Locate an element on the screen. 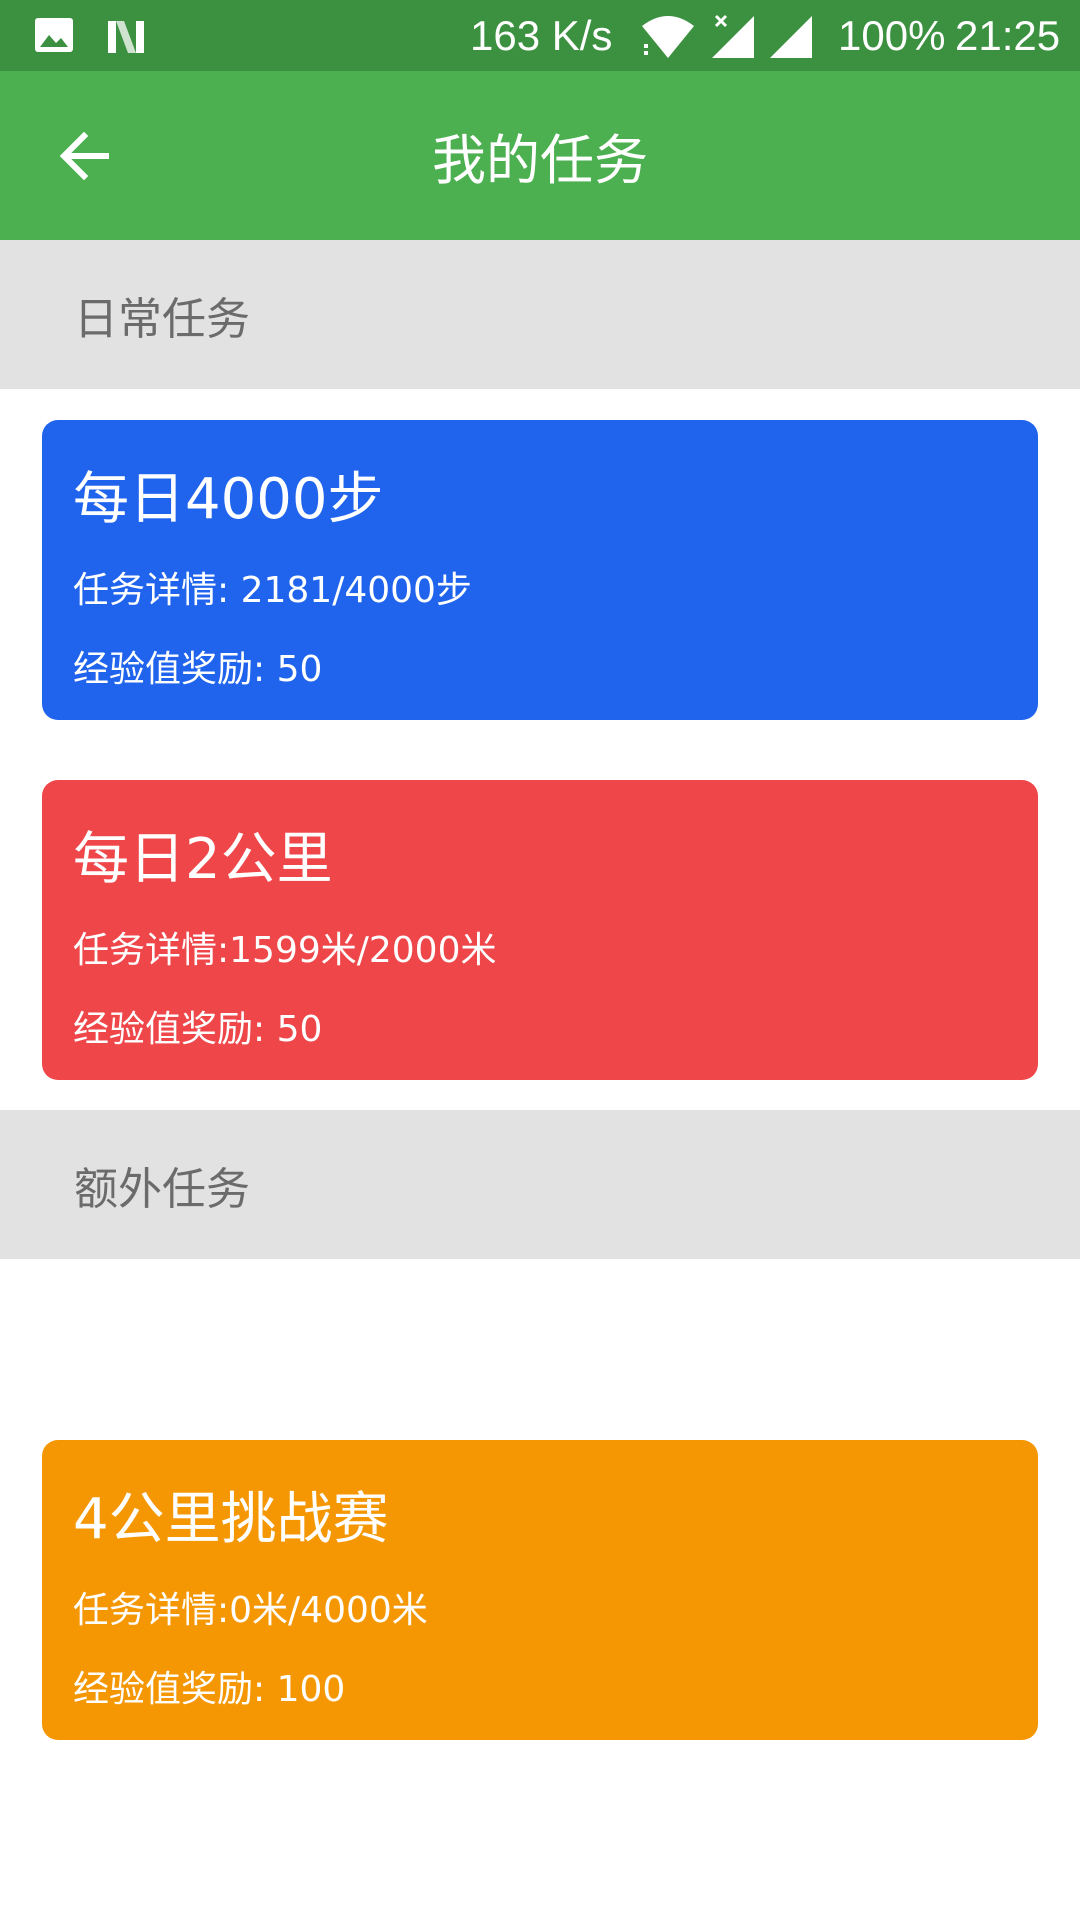 The height and width of the screenshot is (1920, 1080). page-title: 我的任务 is located at coordinates (540, 160).